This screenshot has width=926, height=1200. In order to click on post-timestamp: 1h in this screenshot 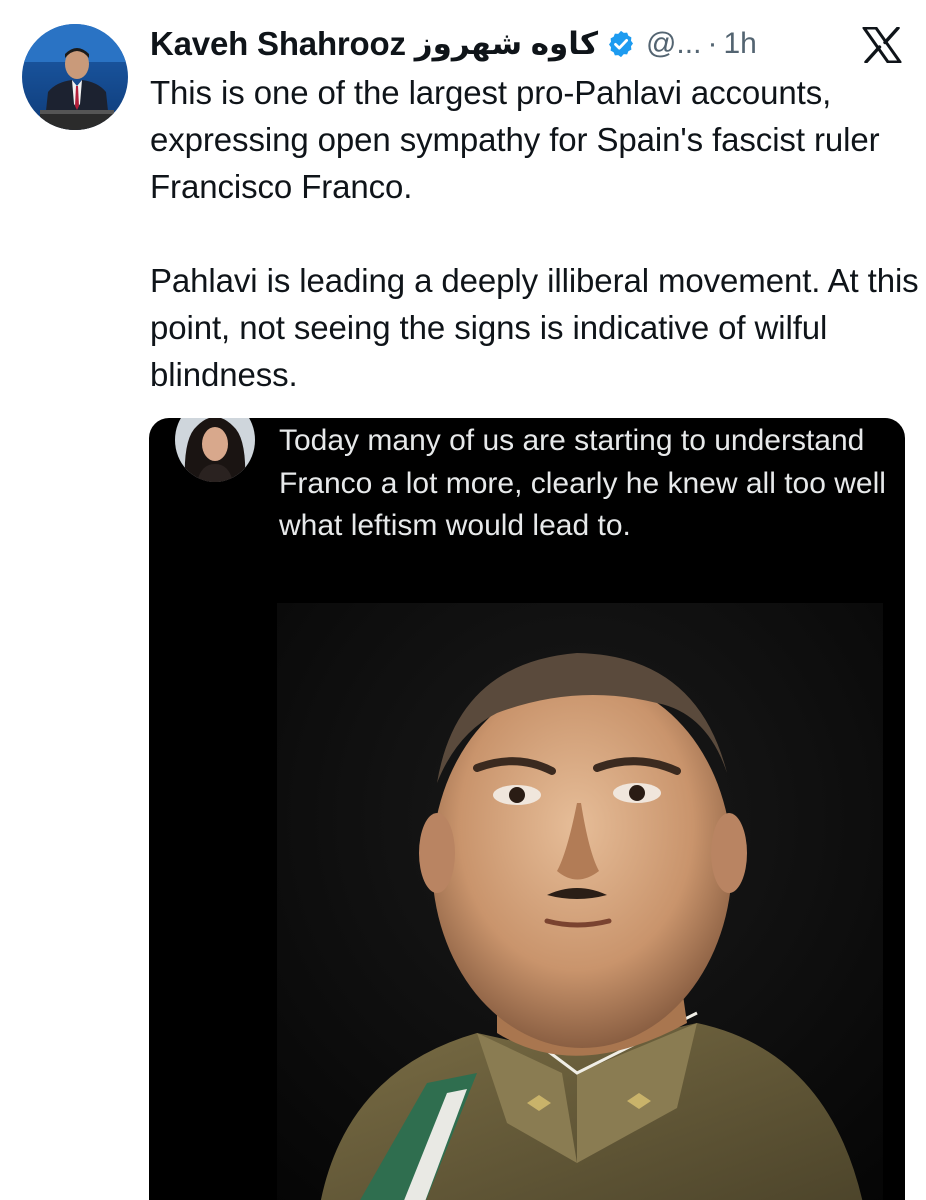, I will do `click(739, 44)`.